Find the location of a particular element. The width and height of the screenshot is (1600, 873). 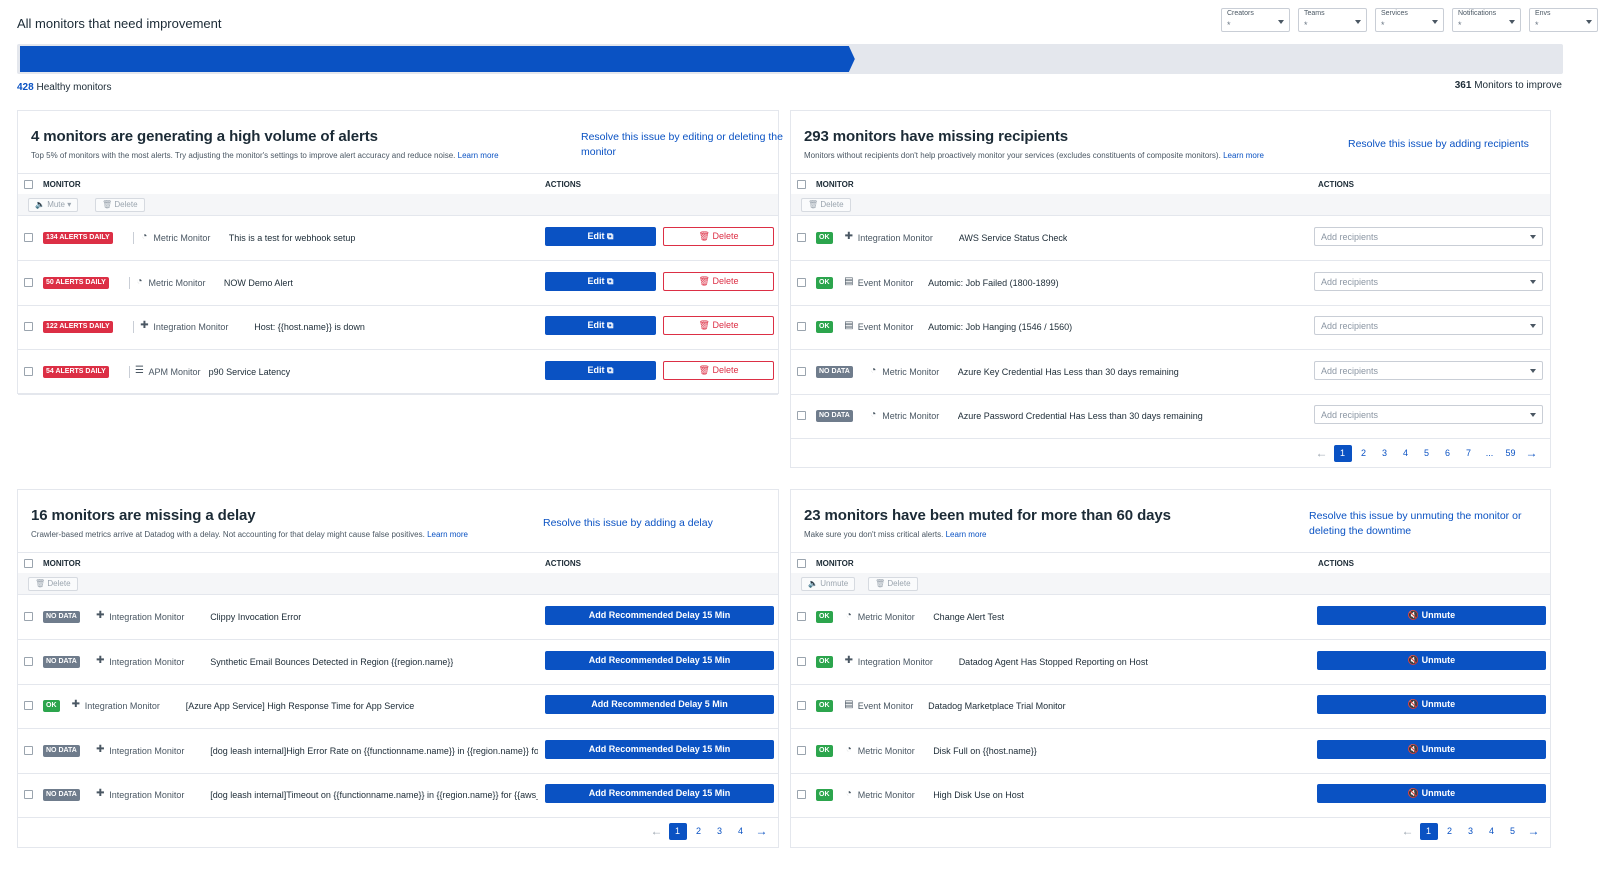

monitor-name-link: Change Alert Test is located at coordinates (968, 617).